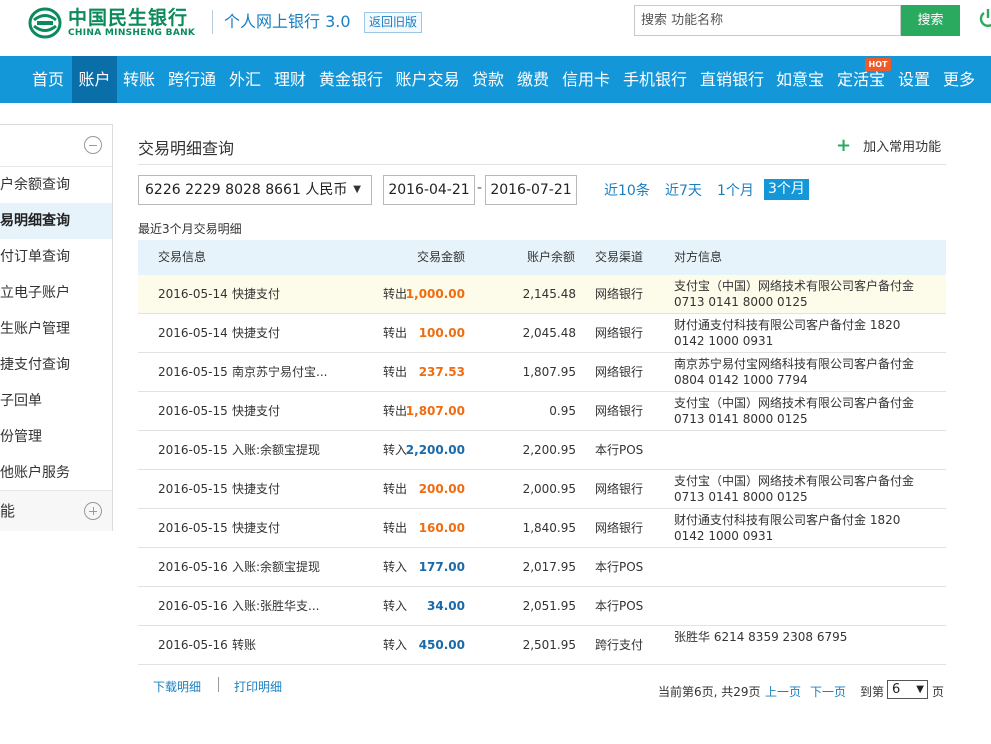 The image size is (991, 744). What do you see at coordinates (441, 333) in the screenshot?
I see `cell-amount: 100.00` at bounding box center [441, 333].